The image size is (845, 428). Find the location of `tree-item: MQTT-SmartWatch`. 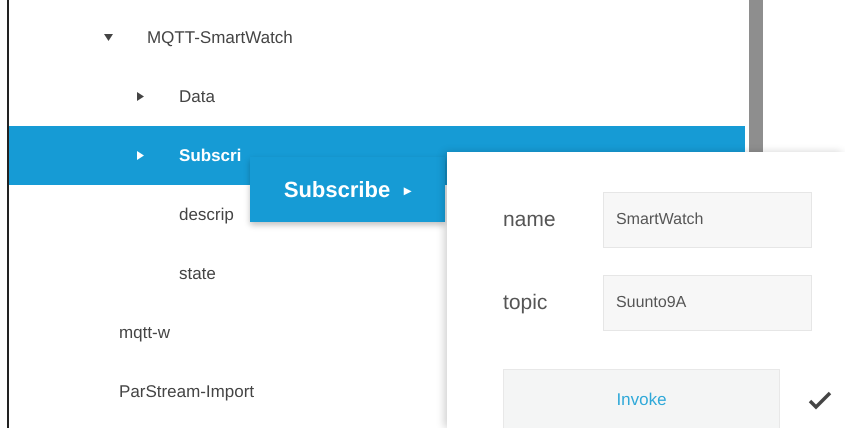

tree-item: MQTT-SmartWatch is located at coordinates (377, 37).